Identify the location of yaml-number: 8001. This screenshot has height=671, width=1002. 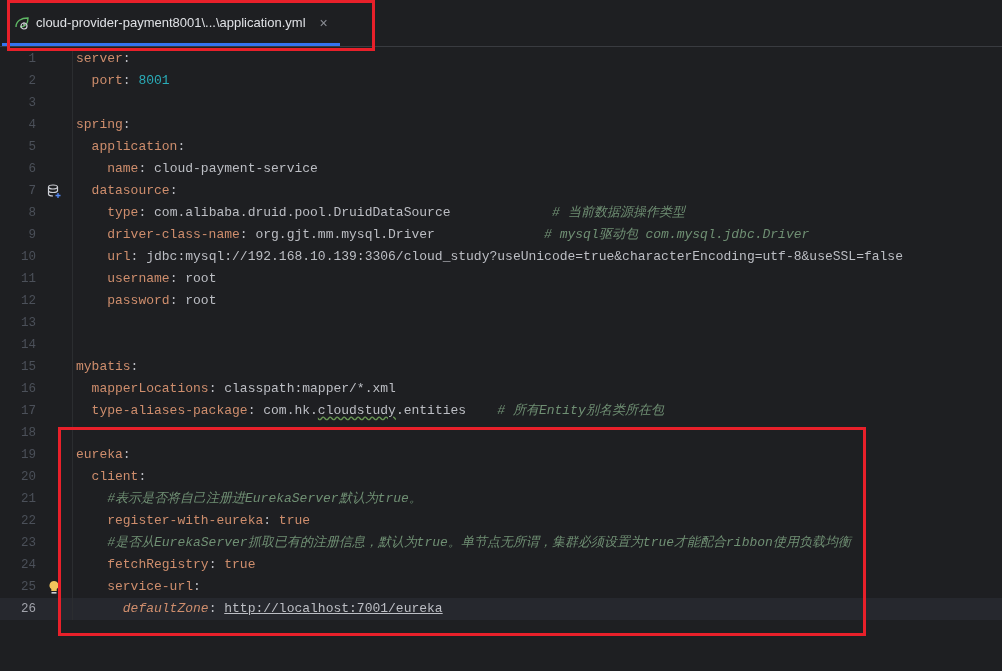
(154, 81).